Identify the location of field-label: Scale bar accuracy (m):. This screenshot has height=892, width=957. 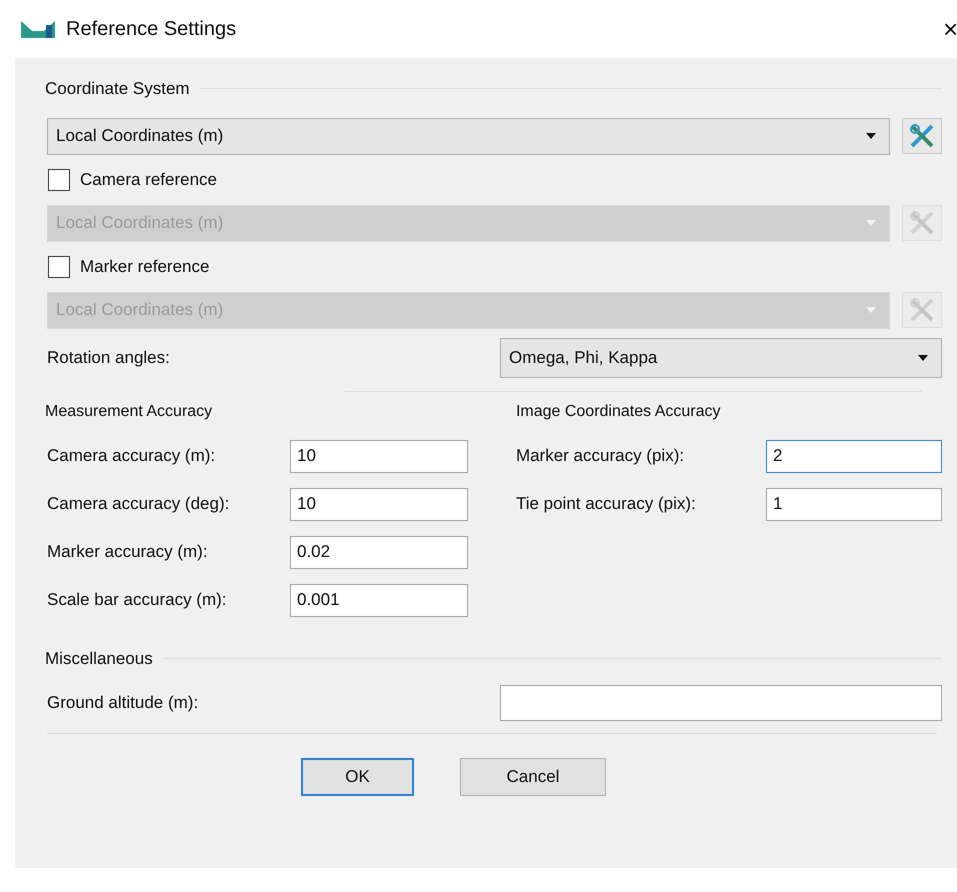
(137, 600).